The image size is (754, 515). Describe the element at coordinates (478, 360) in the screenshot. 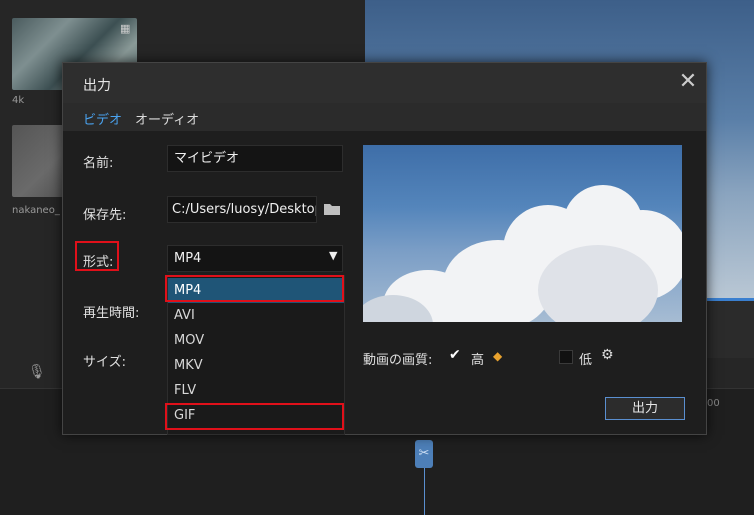

I see `high-quality-label: 高` at that location.